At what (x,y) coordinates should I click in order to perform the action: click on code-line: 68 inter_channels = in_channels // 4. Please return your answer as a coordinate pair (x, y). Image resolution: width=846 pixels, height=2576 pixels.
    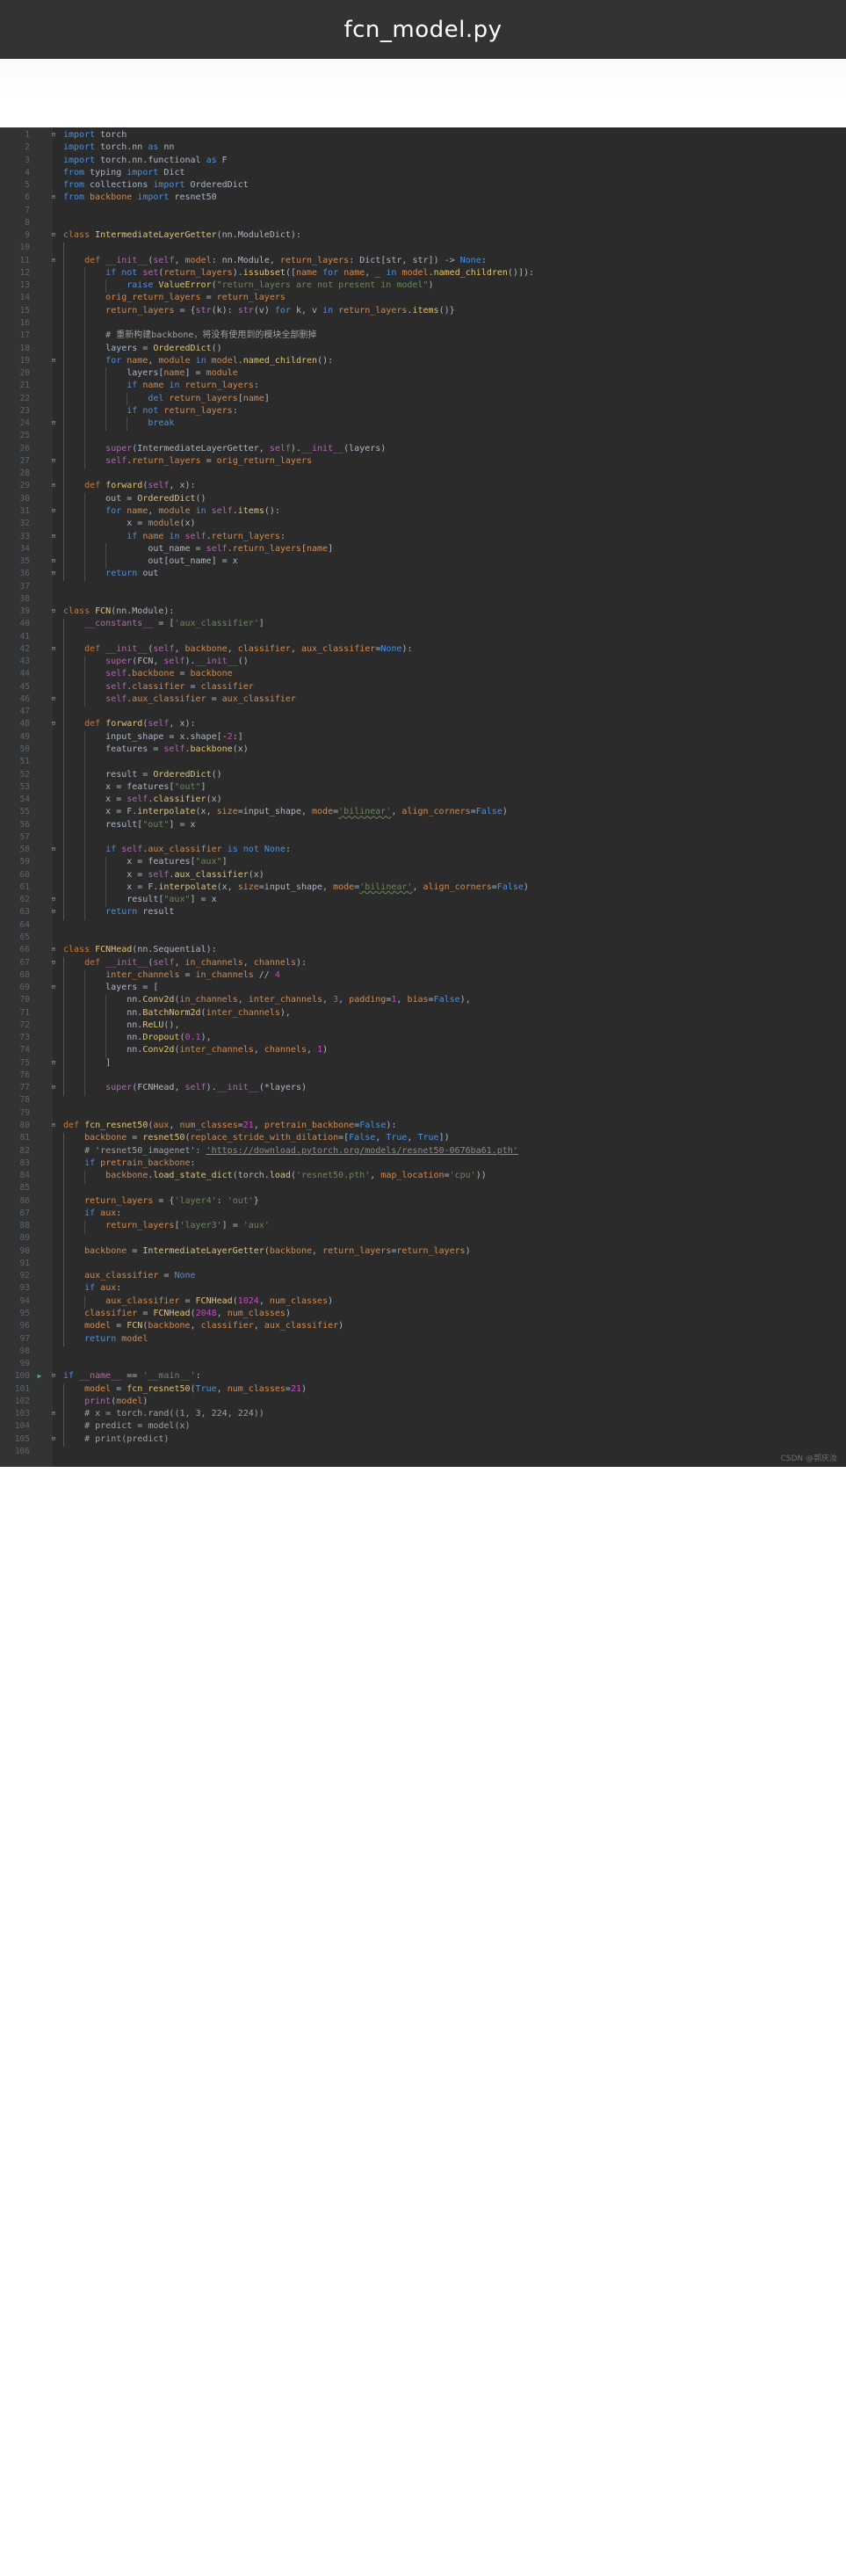
    Looking at the image, I should click on (423, 975).